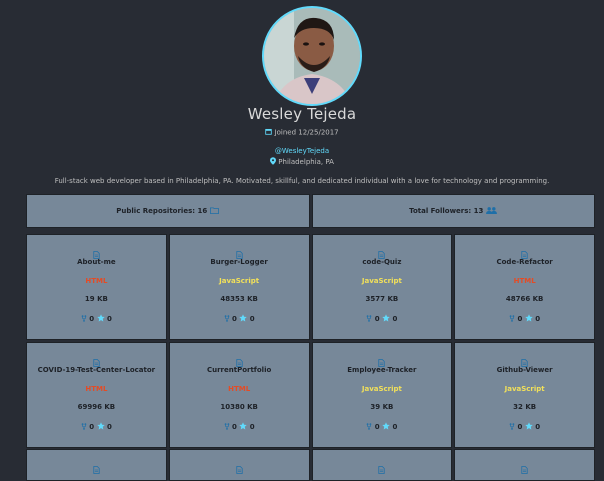 This screenshot has width=604, height=481. Describe the element at coordinates (162, 211) in the screenshot. I see `public-repos-label: Public Repositories: 16` at that location.